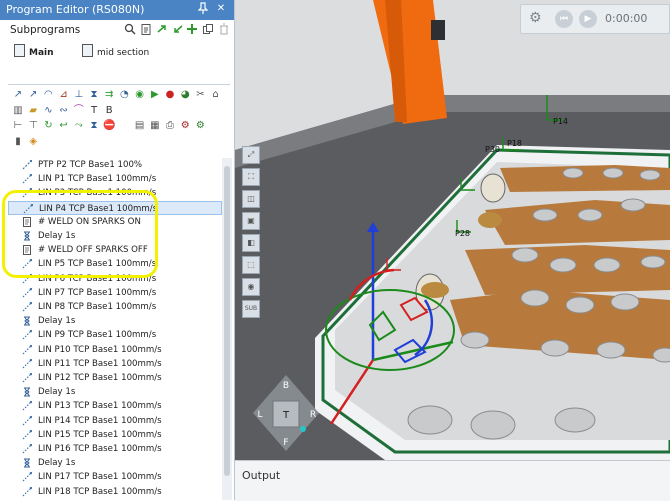 This screenshot has width=670, height=501. What do you see at coordinates (185, 126) in the screenshot?
I see `settings-icon: ⚙` at bounding box center [185, 126].